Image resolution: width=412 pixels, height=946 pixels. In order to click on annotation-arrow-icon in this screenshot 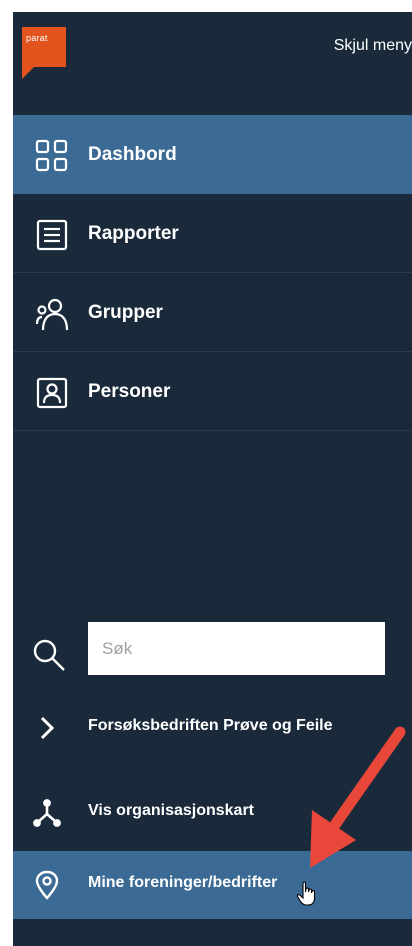, I will do `click(351, 797)`.